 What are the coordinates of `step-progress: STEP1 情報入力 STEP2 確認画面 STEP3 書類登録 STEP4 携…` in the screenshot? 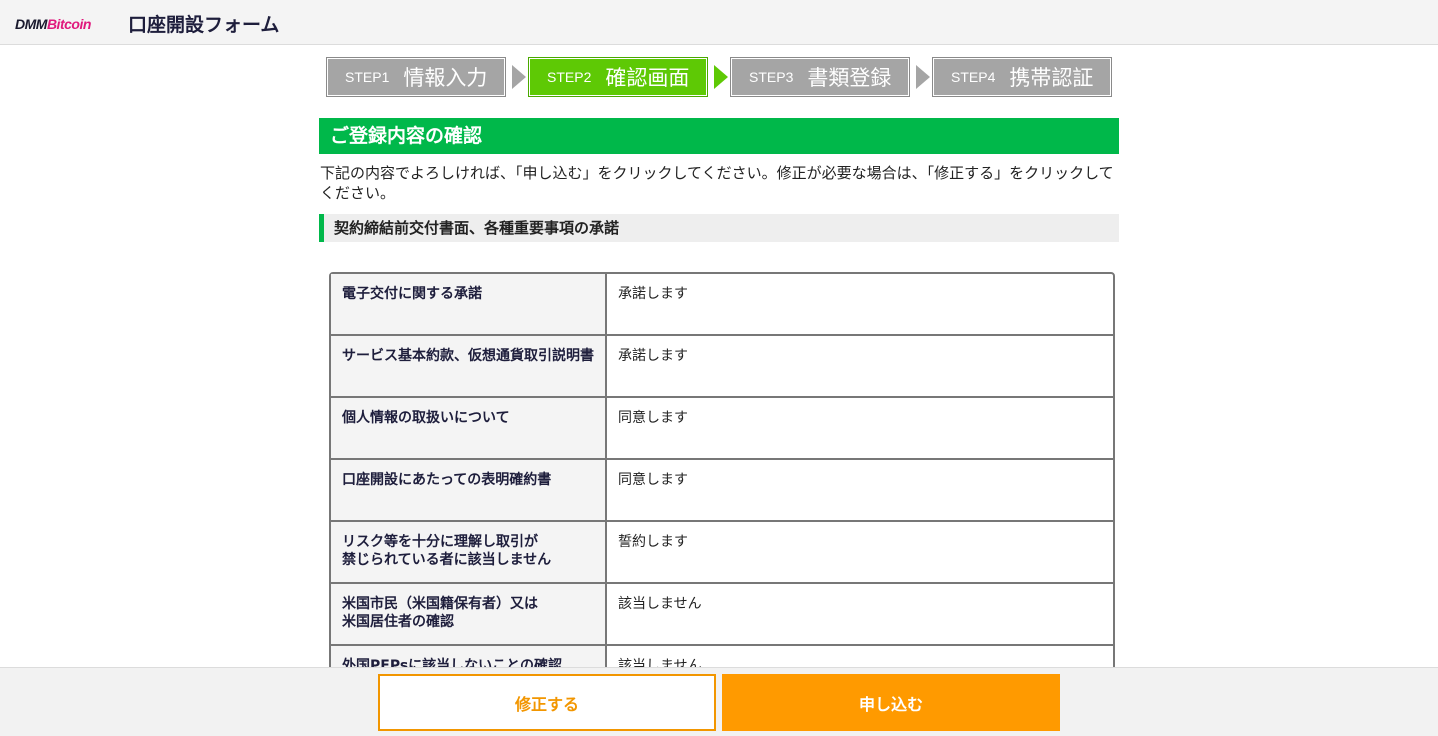 It's located at (721, 77).